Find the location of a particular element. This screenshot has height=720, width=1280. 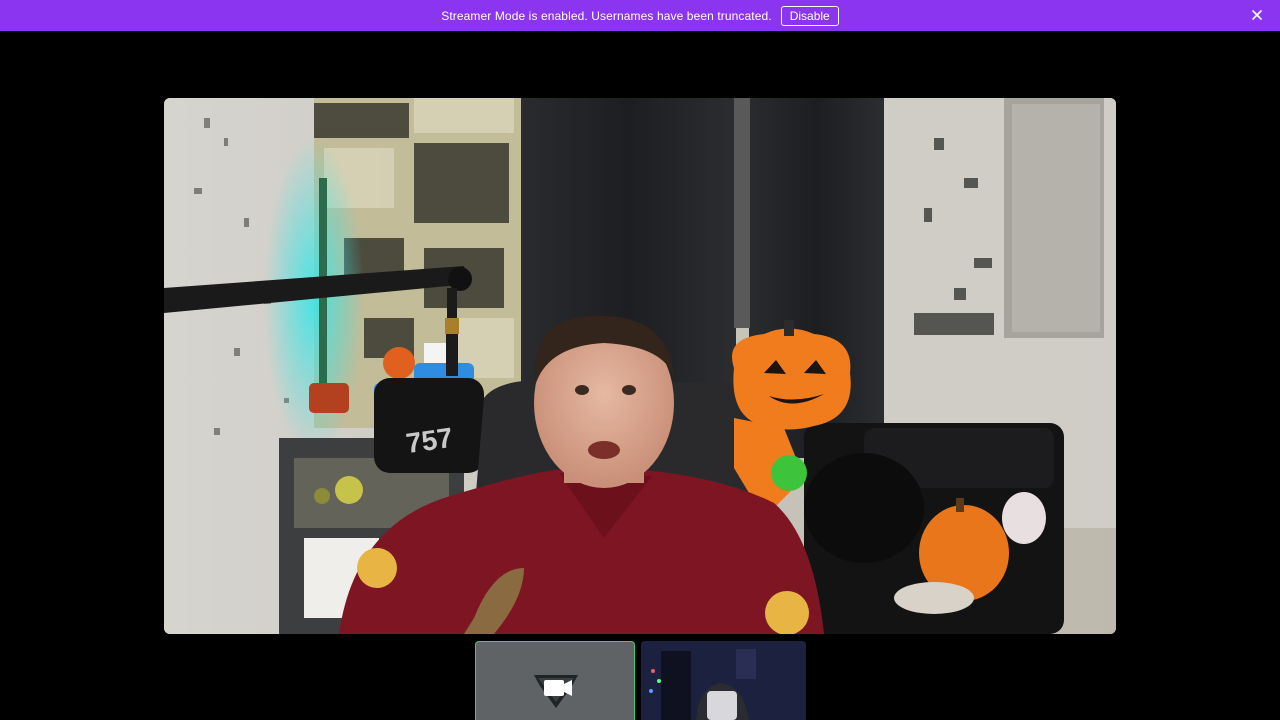

participant-tile-camera-off is located at coordinates (555, 680).